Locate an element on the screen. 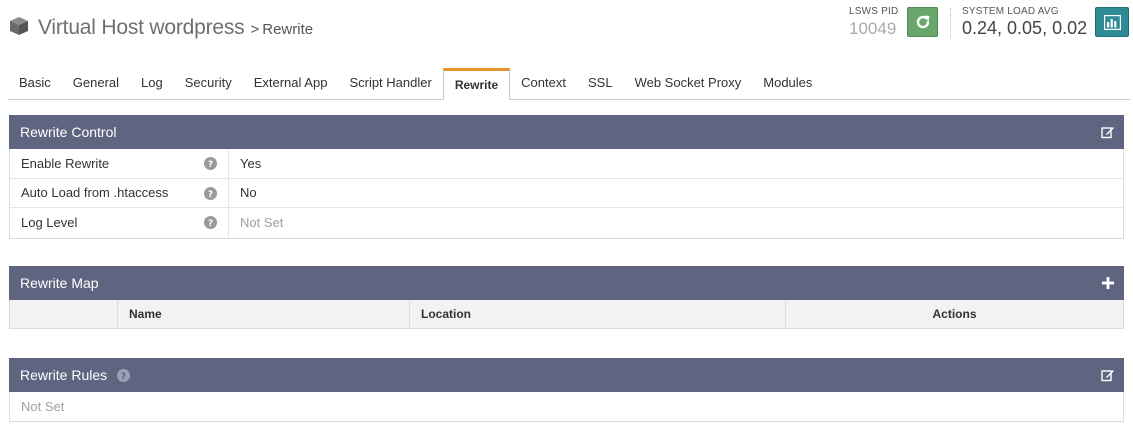 Image resolution: width=1133 pixels, height=435 pixels. tab-general: General is located at coordinates (96, 83).